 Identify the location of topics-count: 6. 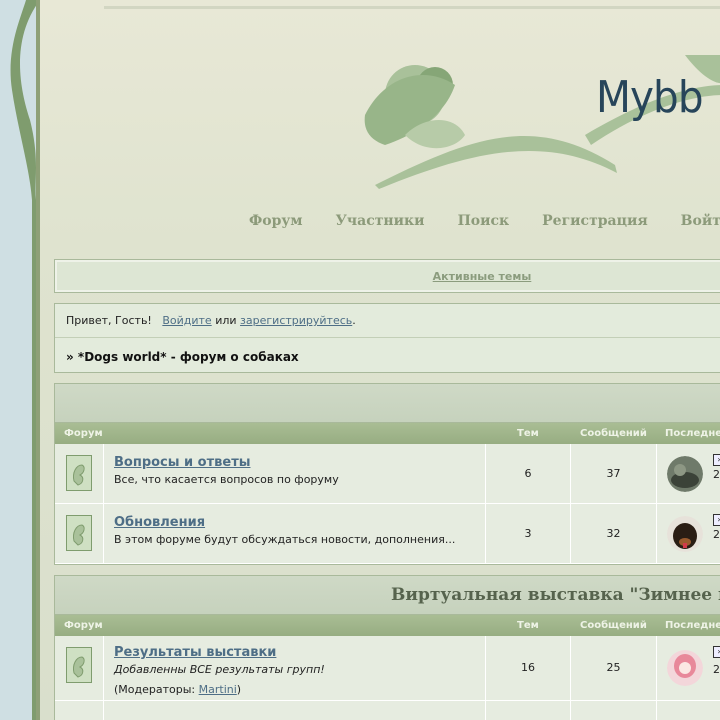
(528, 473).